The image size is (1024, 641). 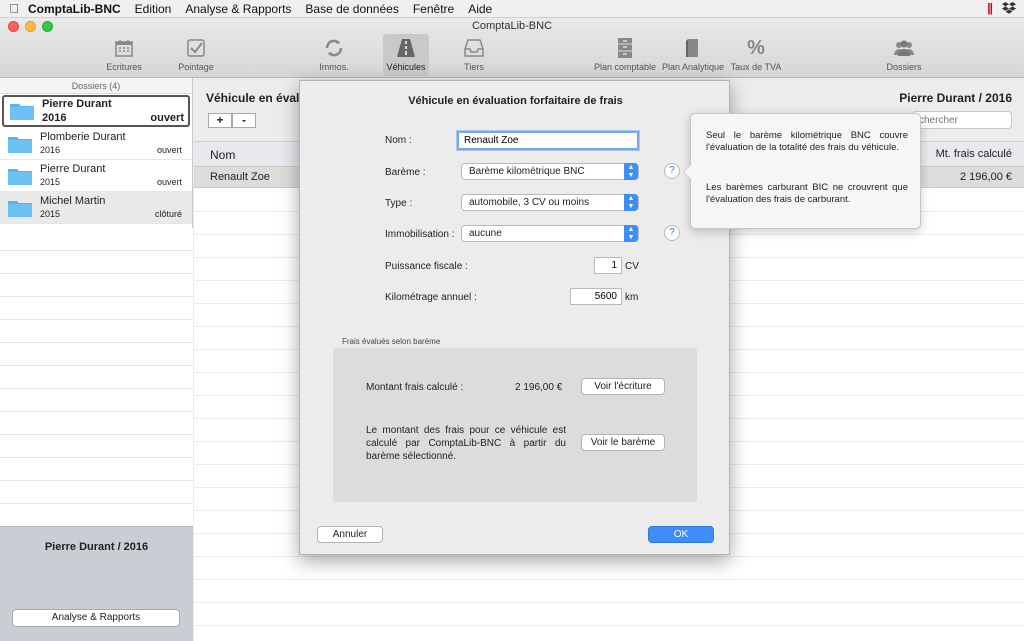 What do you see at coordinates (955, 98) in the screenshot?
I see `dossier-title: Pierre Durant / 2016` at bounding box center [955, 98].